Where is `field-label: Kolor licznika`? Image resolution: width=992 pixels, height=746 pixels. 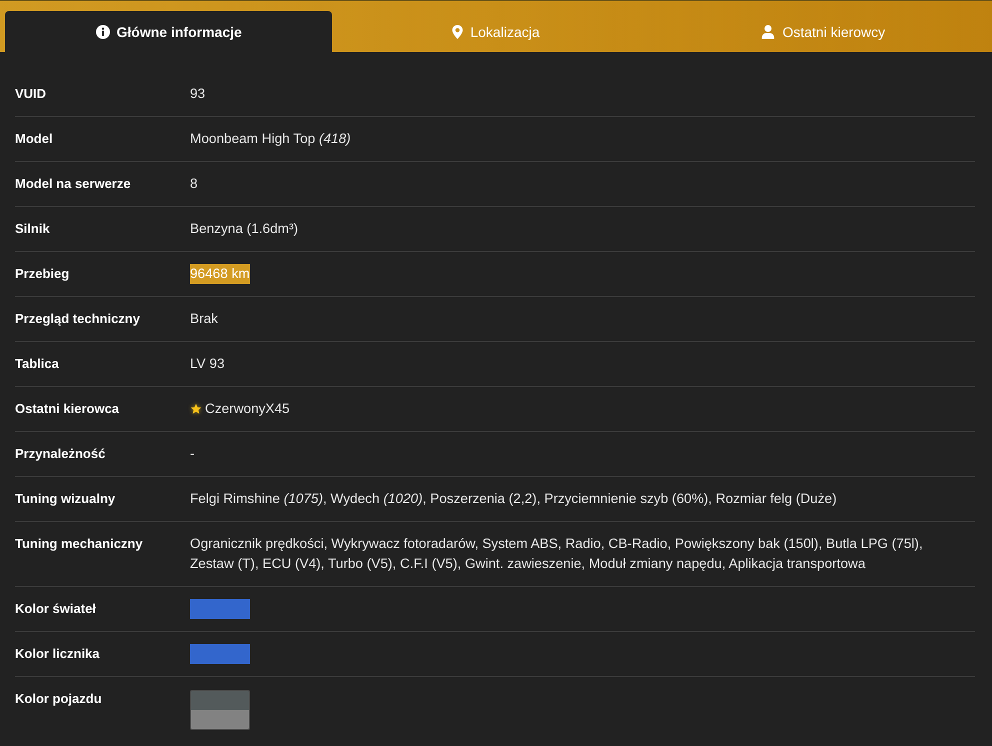 field-label: Kolor licznika is located at coordinates (58, 654).